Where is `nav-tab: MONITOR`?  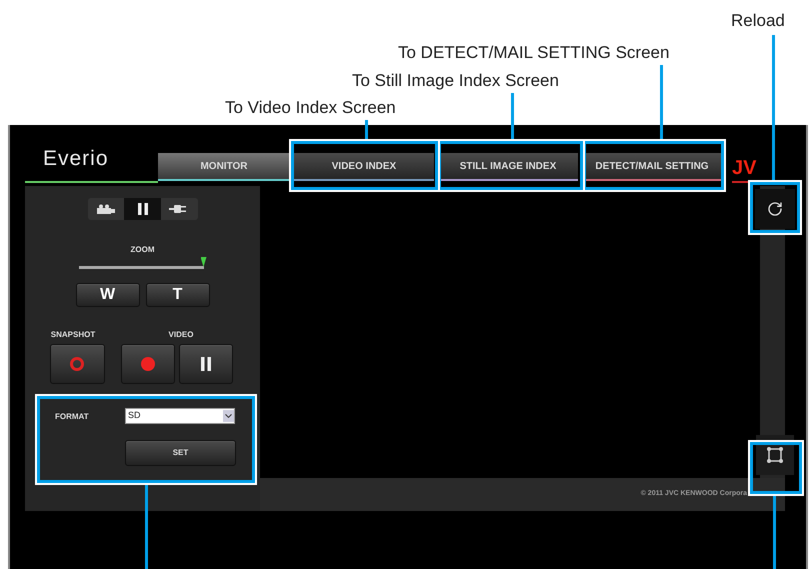 nav-tab: MONITOR is located at coordinates (224, 167).